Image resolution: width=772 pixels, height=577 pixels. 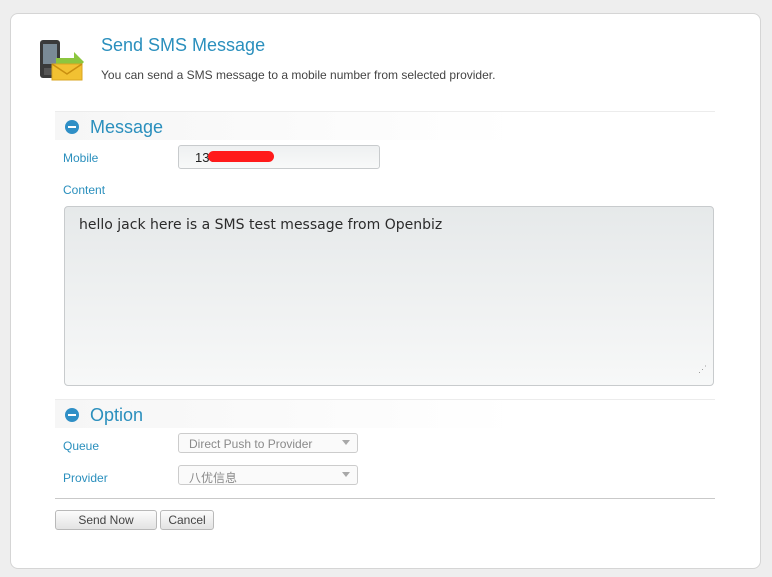 What do you see at coordinates (268, 475) in the screenshot?
I see `provider-select: 八优信息` at bounding box center [268, 475].